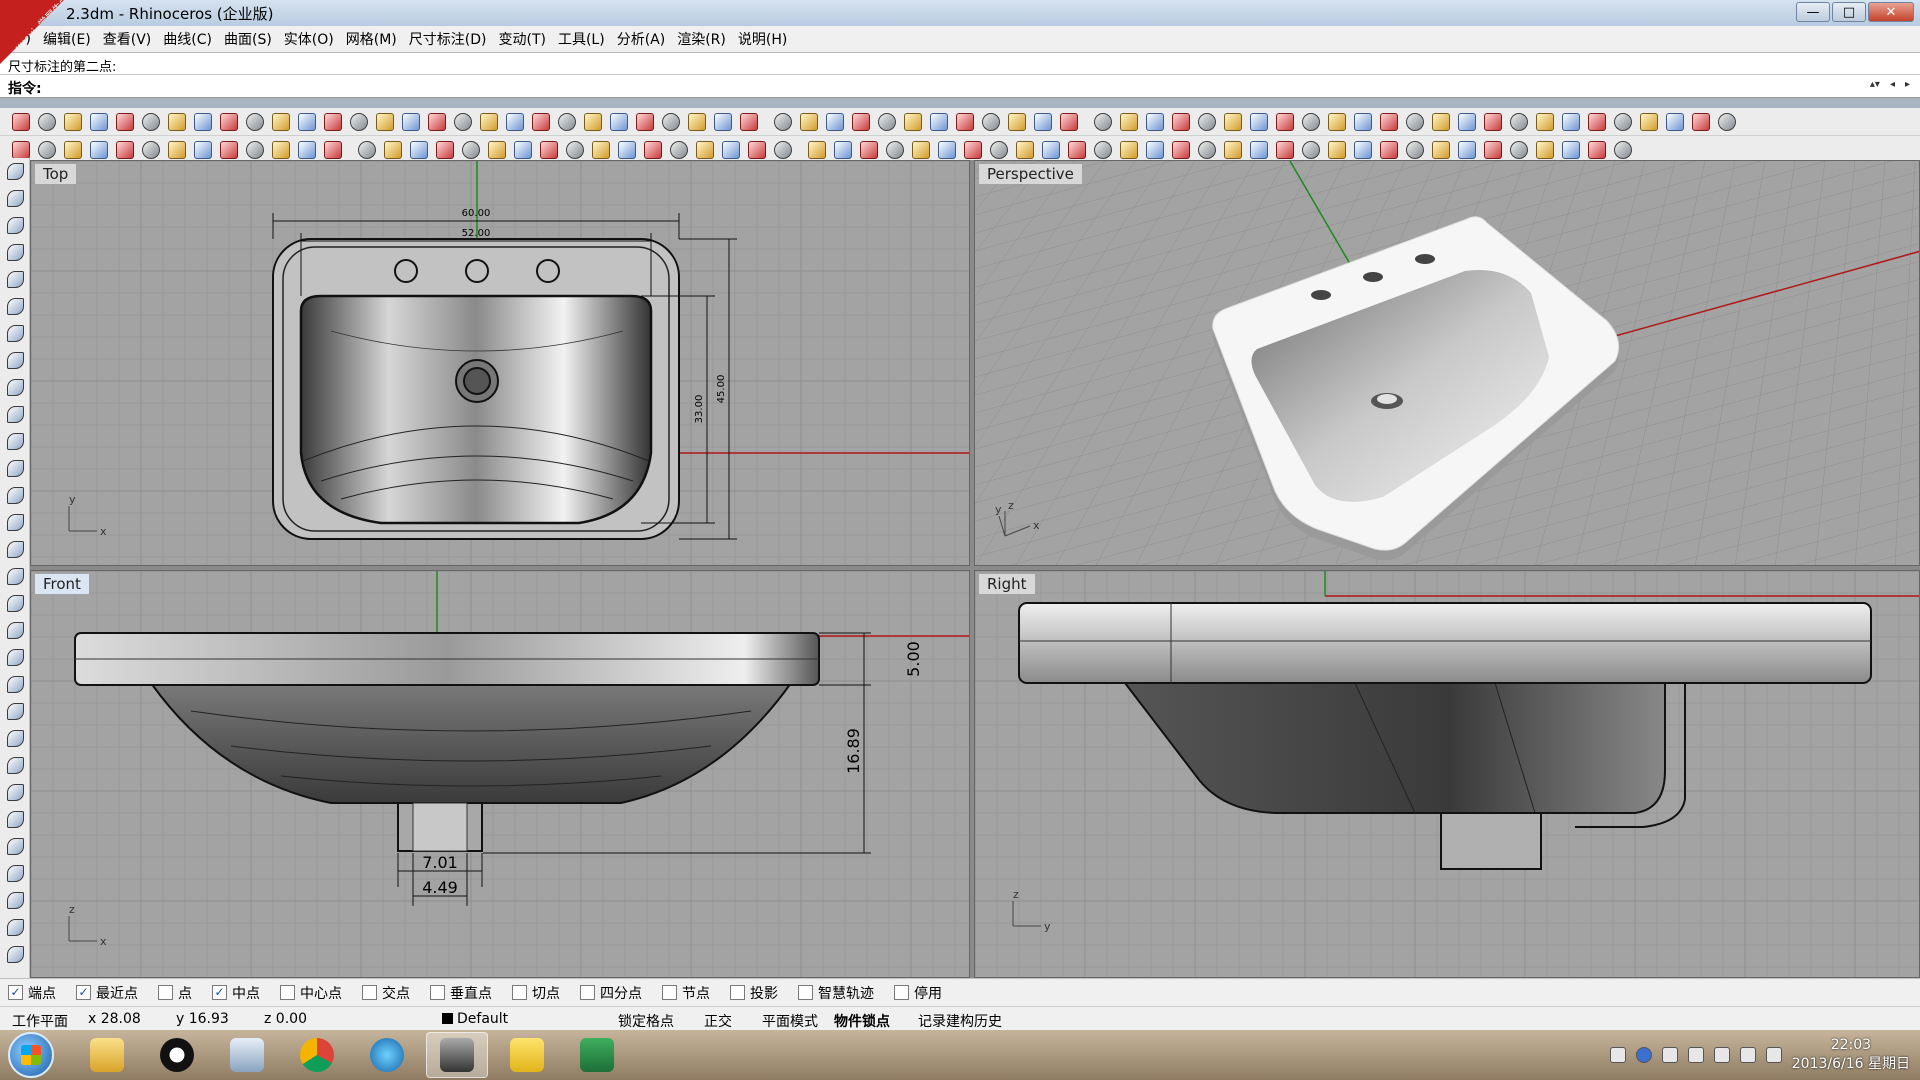 Image resolution: width=1920 pixels, height=1080 pixels. I want to click on menu-surface: 曲面(S), so click(248, 39).